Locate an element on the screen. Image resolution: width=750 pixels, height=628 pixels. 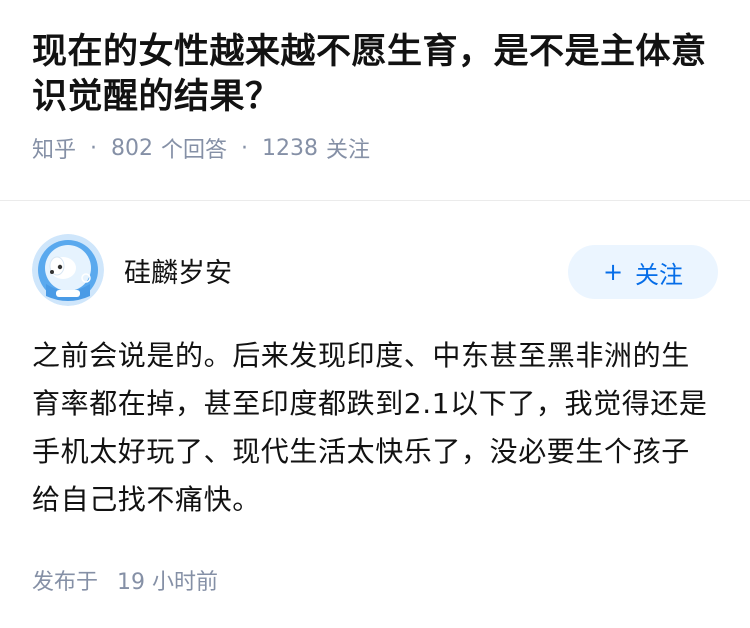
author-name: 硅麟岁安 is located at coordinates (346, 270).